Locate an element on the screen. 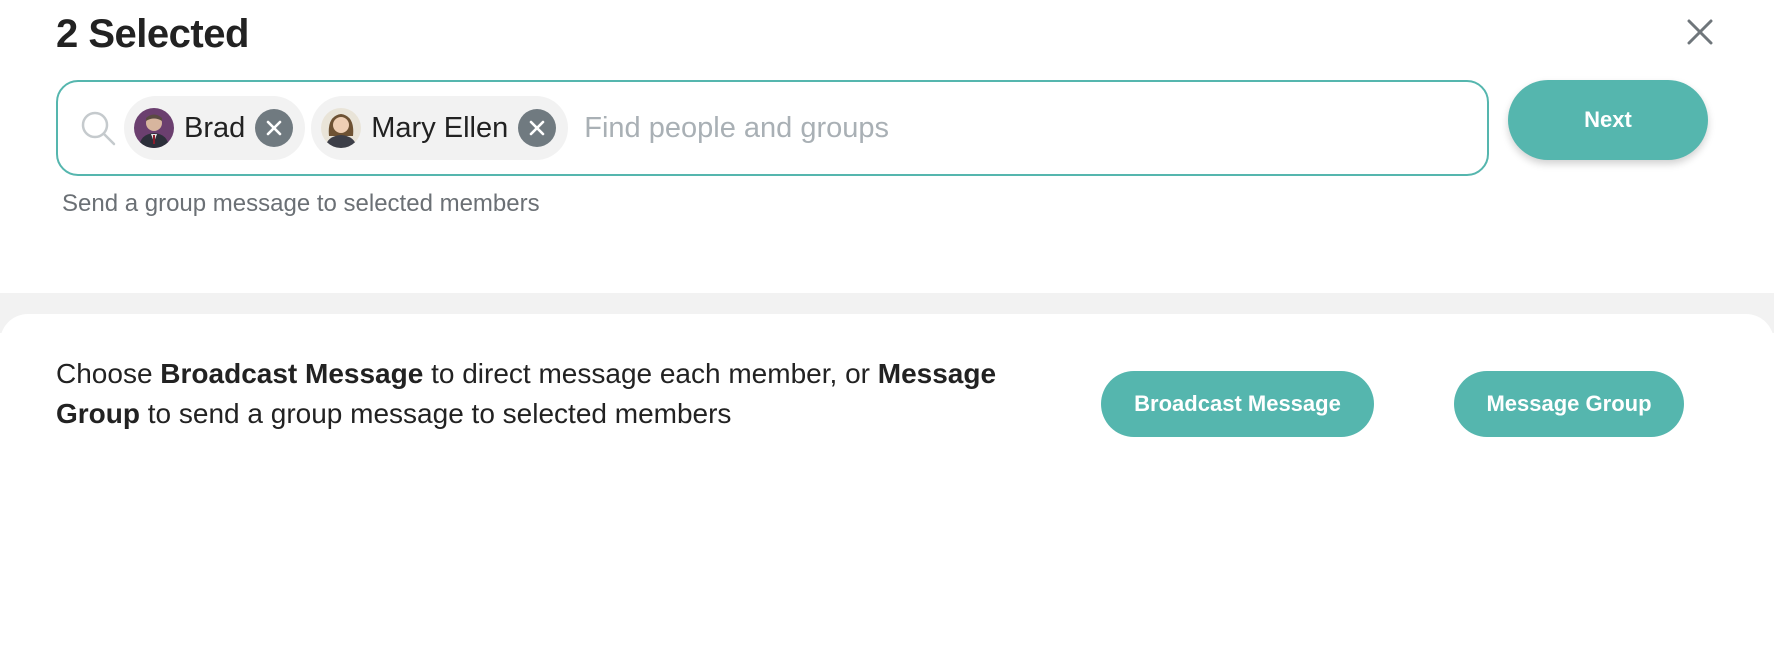 The image size is (1774, 658). remove-brad-button is located at coordinates (274, 128).